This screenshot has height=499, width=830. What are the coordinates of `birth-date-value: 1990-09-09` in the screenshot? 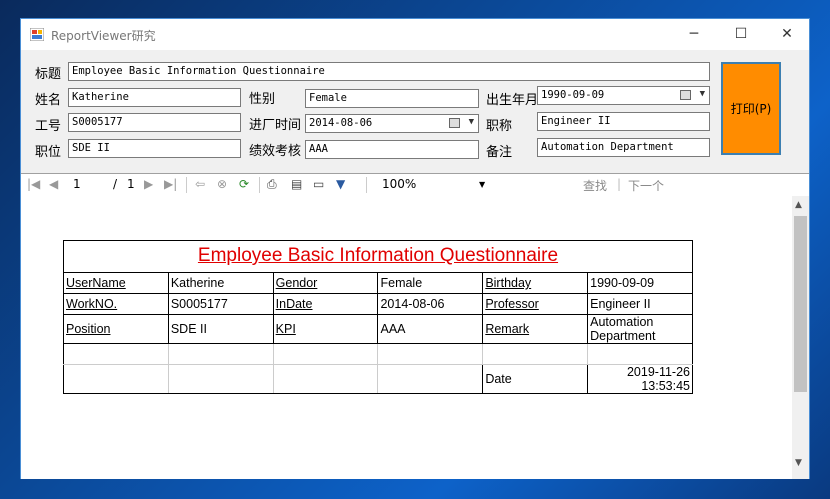 It's located at (573, 95).